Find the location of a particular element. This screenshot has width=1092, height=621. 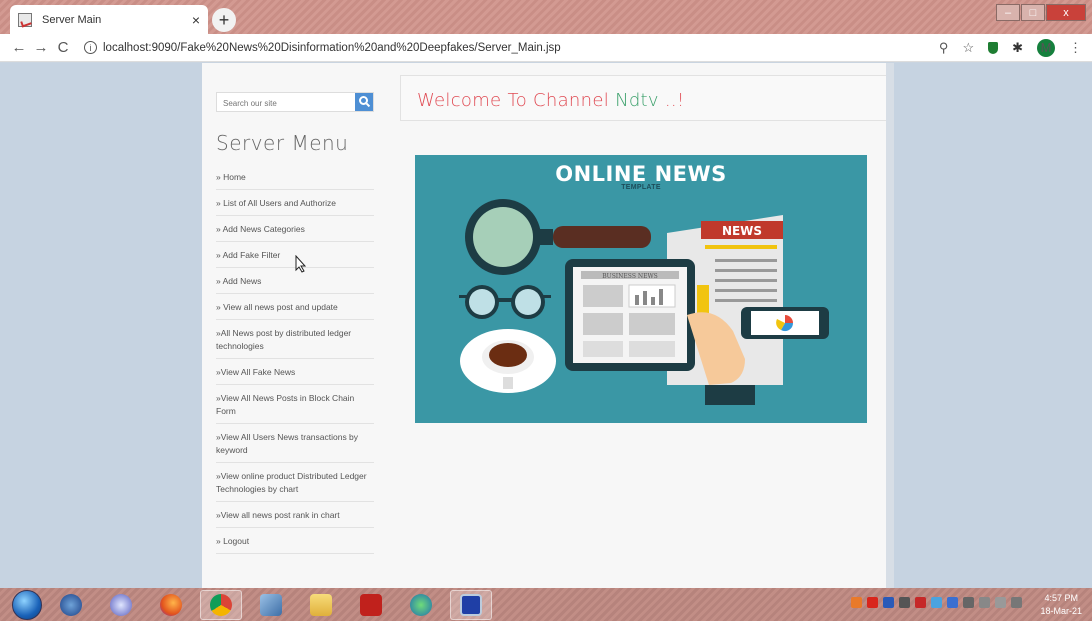

flag-icon is located at coordinates (1000, 602).